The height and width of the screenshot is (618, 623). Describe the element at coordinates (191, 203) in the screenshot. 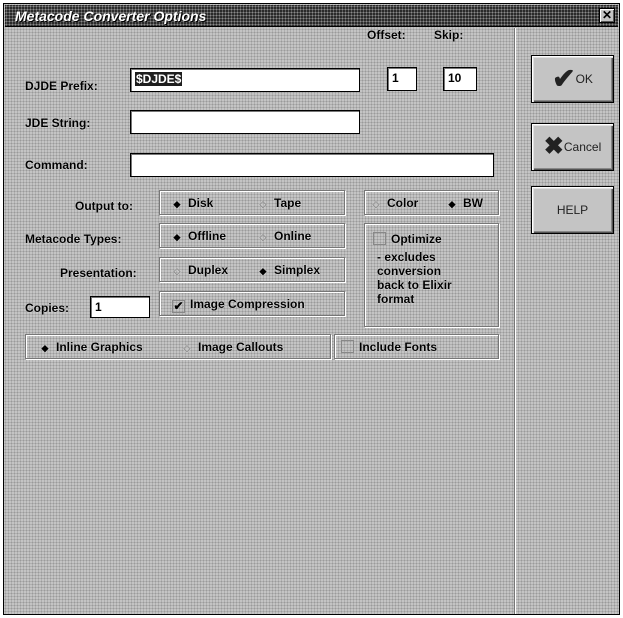

I see `disk-radio: Disk` at that location.